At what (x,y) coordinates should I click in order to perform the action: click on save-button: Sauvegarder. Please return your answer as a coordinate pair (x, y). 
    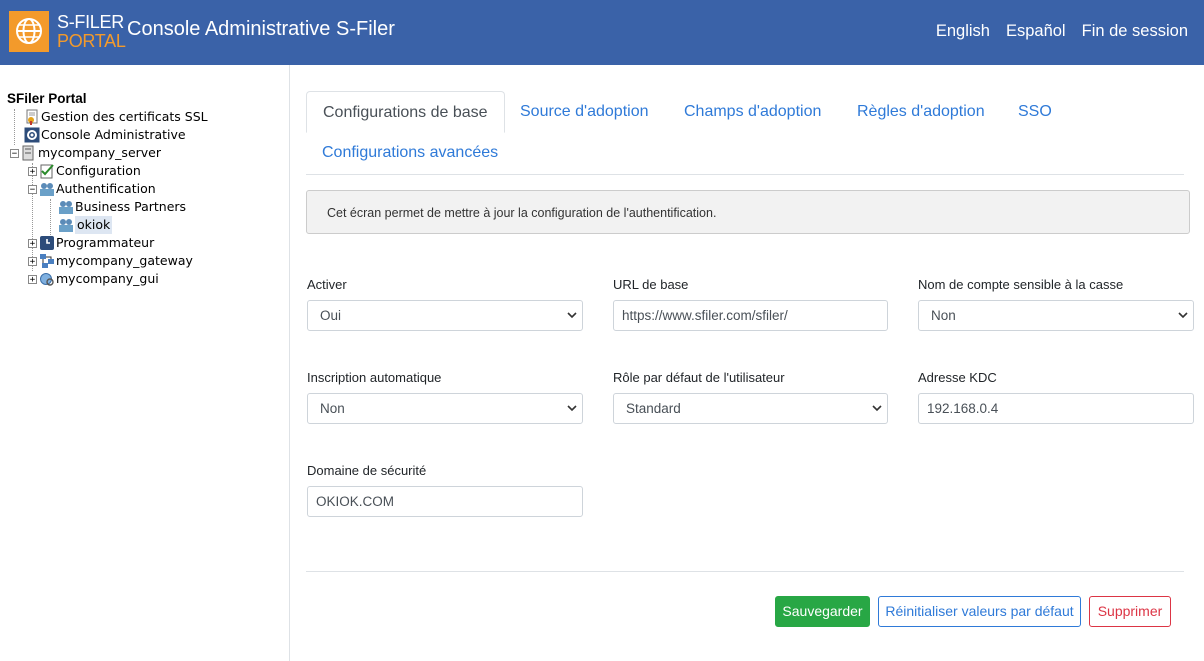
    Looking at the image, I should click on (822, 611).